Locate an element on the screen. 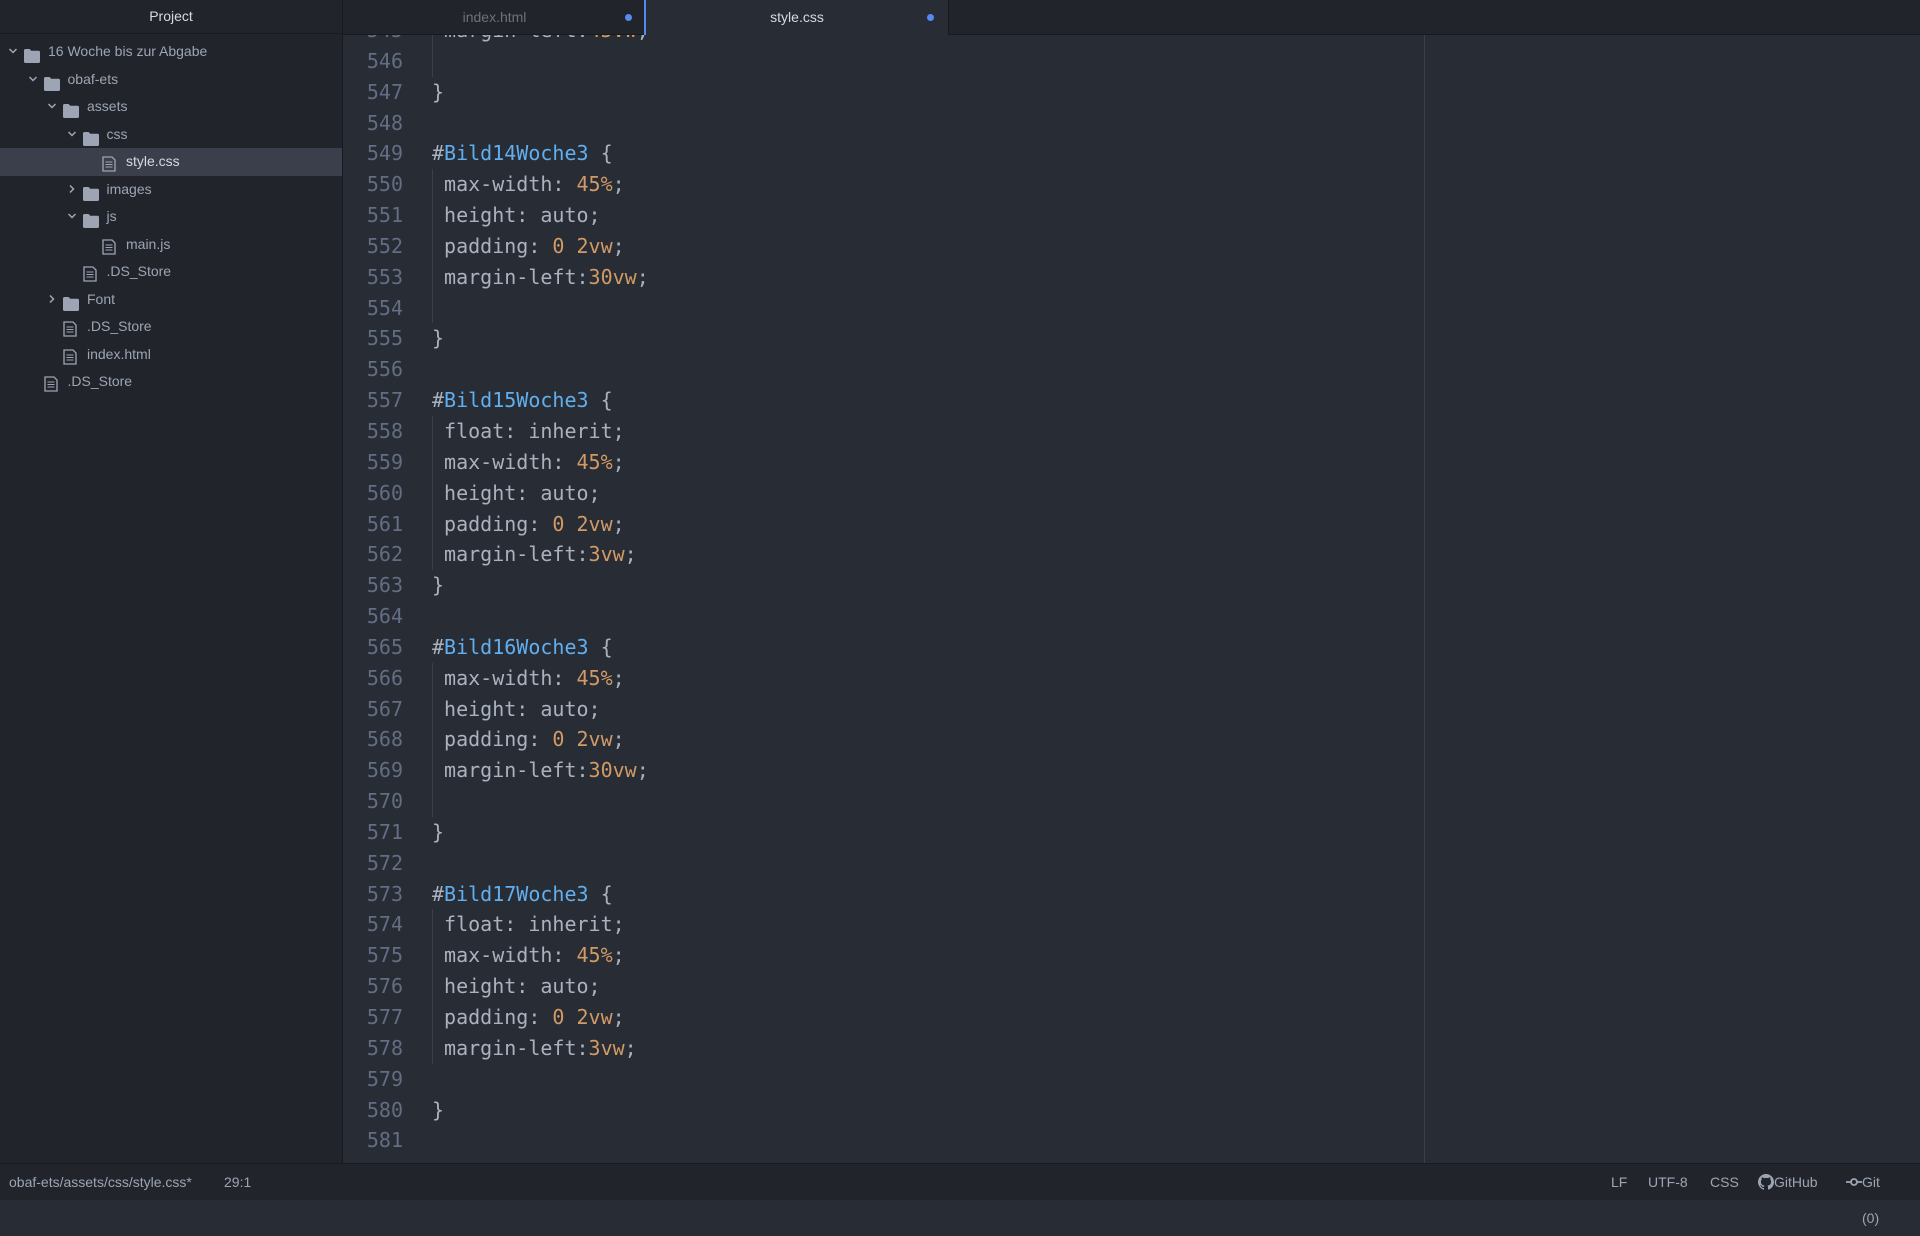  code-line: 561 padding: 0 2vw; is located at coordinates (1131, 524).